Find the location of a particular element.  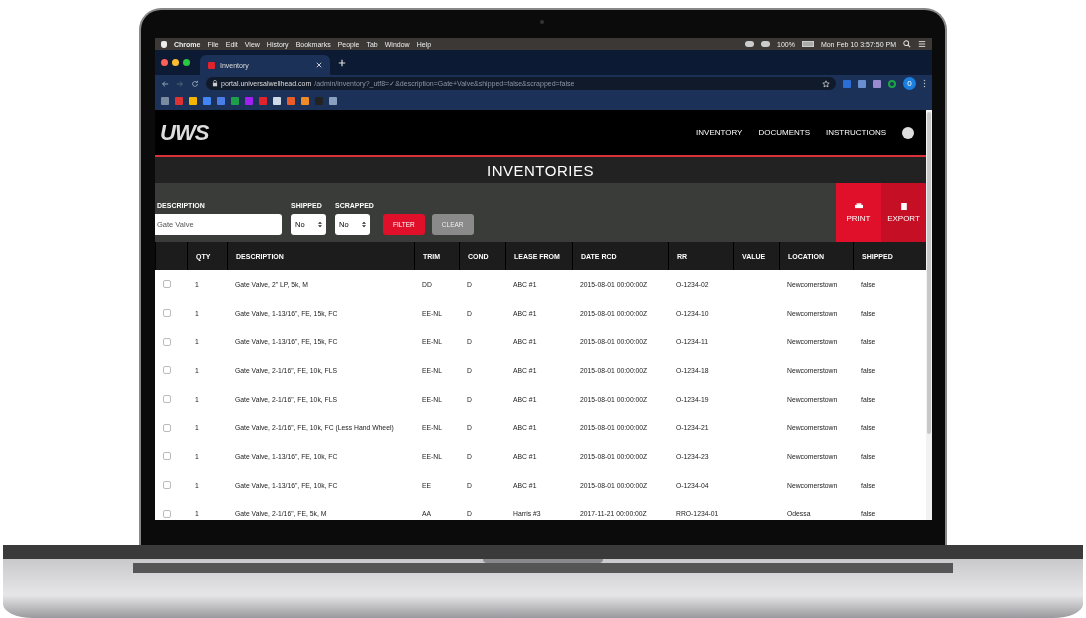

nav-link: INVENTORY is located at coordinates (719, 132).